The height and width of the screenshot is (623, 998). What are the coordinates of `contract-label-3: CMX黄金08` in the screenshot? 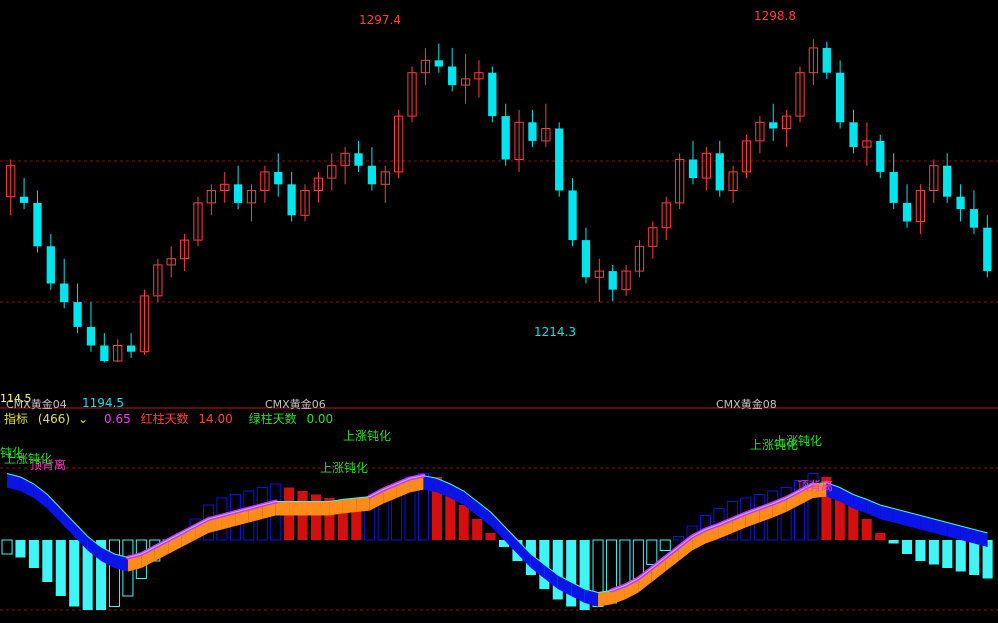 It's located at (746, 404).